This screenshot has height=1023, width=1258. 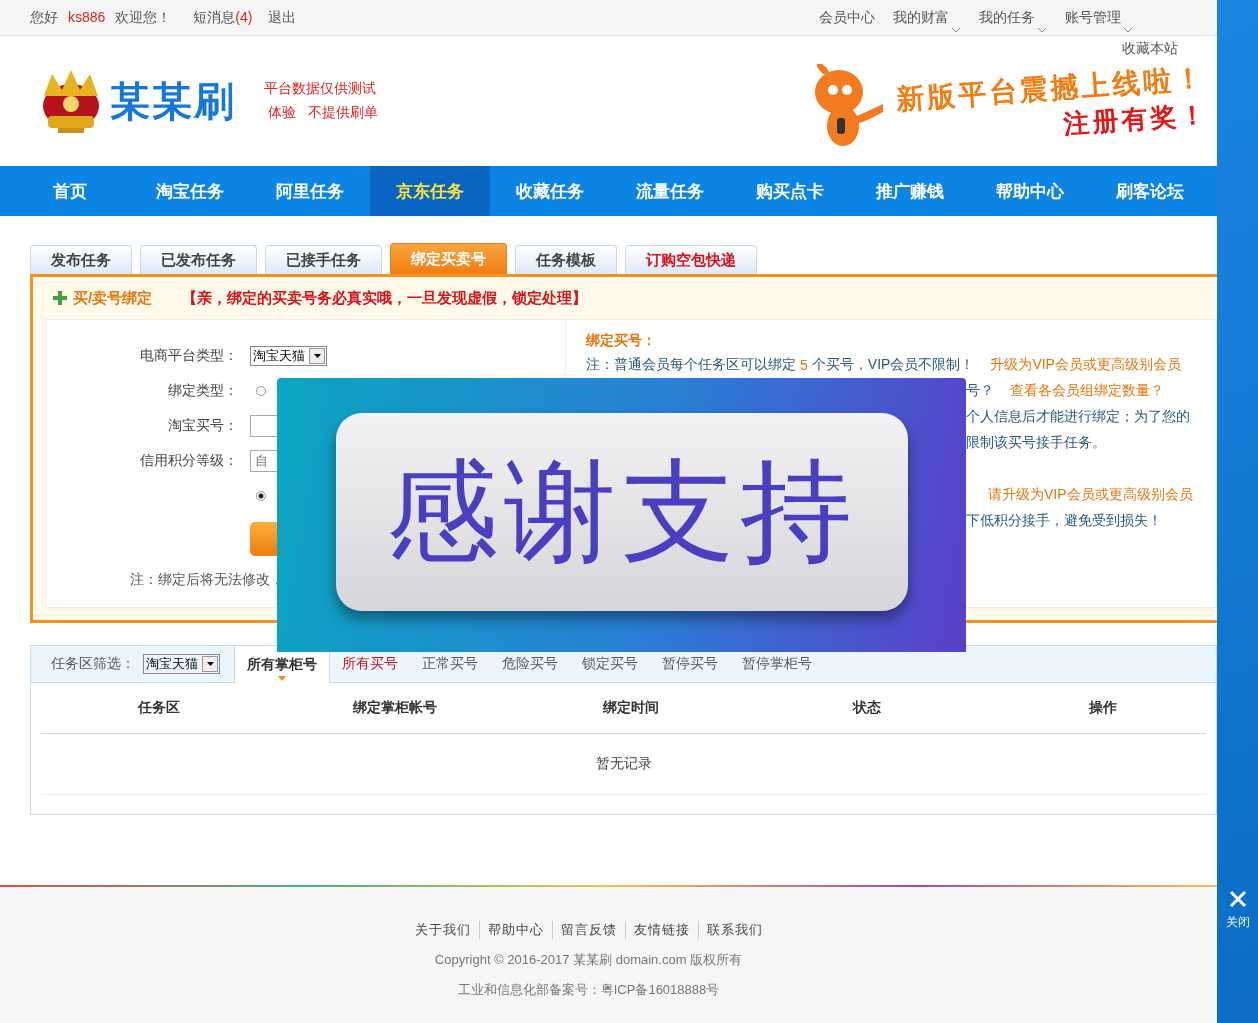 I want to click on nav-item: 阿里任务, so click(x=310, y=191).